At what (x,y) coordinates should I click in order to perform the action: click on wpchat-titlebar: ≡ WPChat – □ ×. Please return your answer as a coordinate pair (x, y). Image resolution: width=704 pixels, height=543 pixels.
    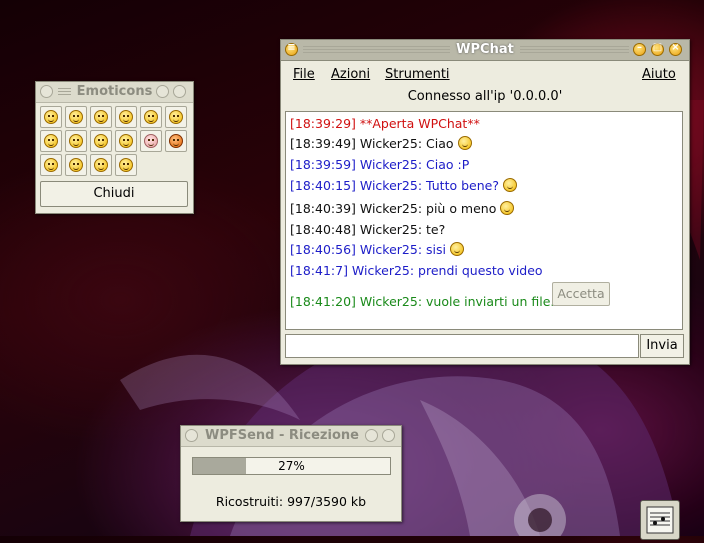
    Looking at the image, I should click on (485, 50).